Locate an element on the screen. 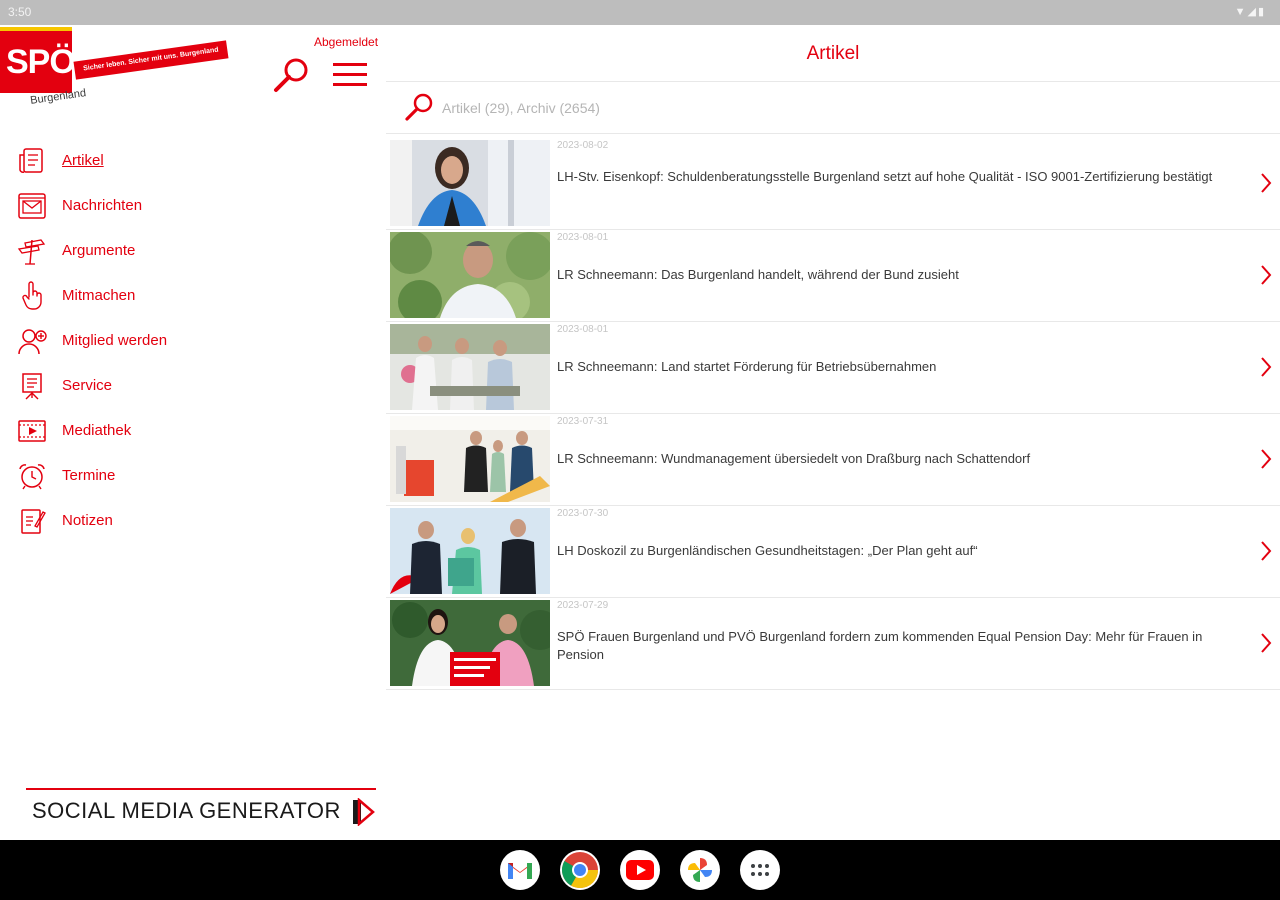 Image resolution: width=1280 pixels, height=900 pixels. photos-icon is located at coordinates (700, 870).